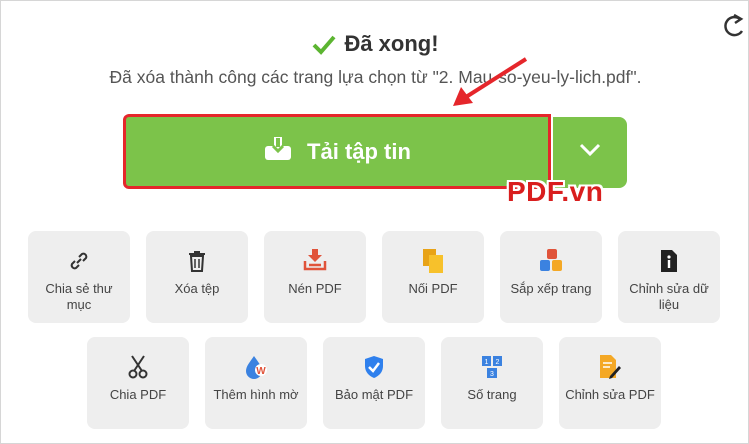 Image resolution: width=749 pixels, height=444 pixels. What do you see at coordinates (669, 261) in the screenshot?
I see `info-icon` at bounding box center [669, 261].